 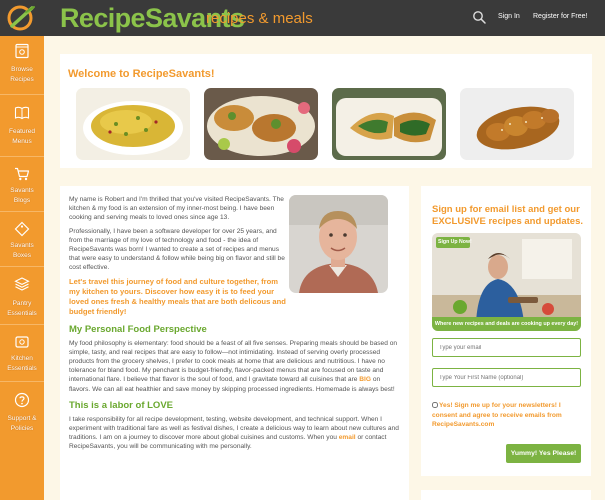 I want to click on braided-bread-photo, so click(x=517, y=124).